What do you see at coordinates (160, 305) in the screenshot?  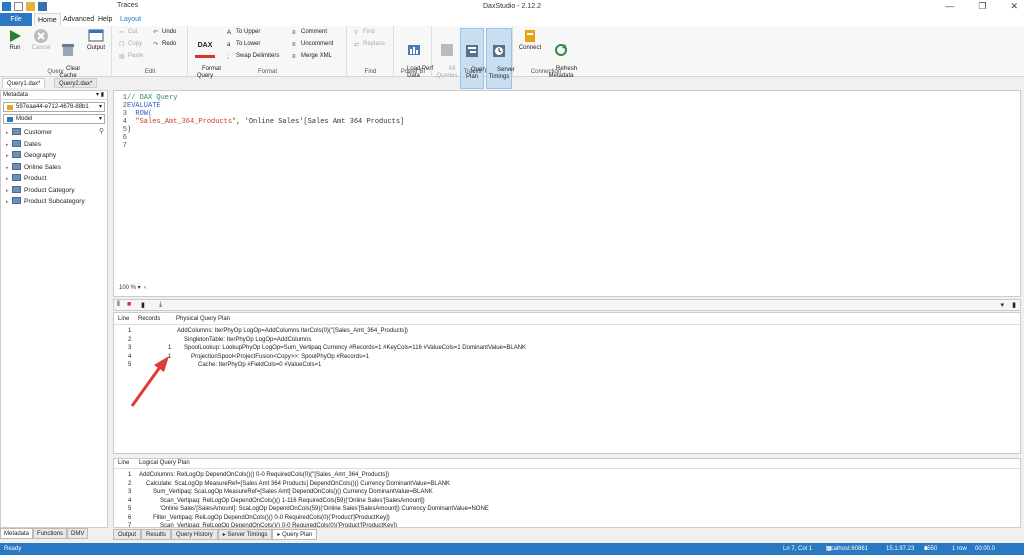 I see `export-icon: ⤓` at bounding box center [160, 305].